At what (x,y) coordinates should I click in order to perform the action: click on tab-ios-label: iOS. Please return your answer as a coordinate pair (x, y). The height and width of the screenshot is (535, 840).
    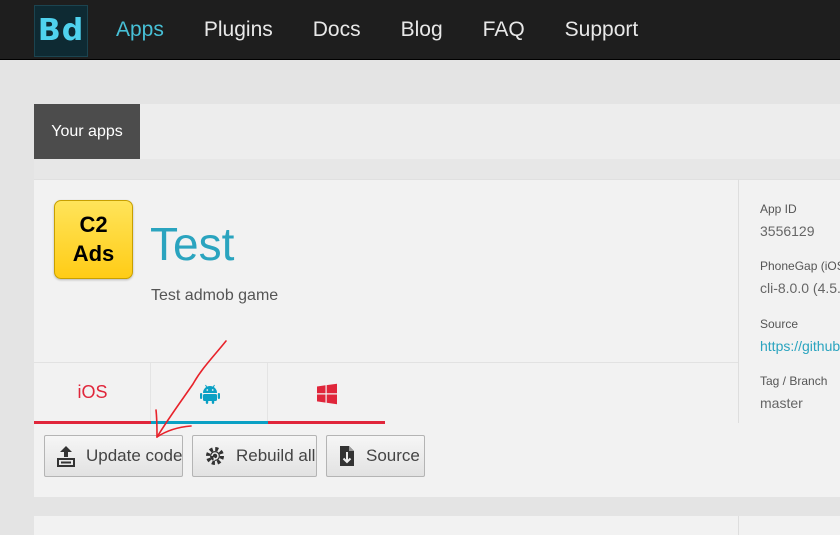
    Looking at the image, I should click on (92, 392).